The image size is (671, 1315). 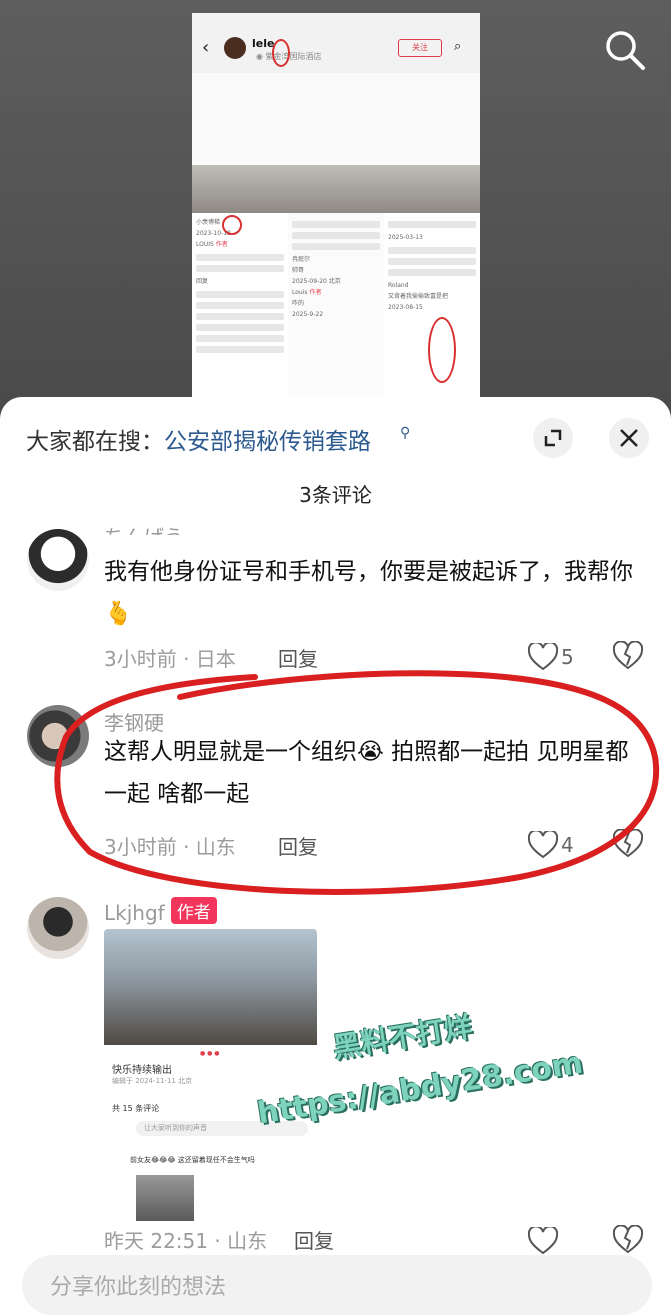 What do you see at coordinates (138, 1287) in the screenshot?
I see `comment-input-placeholder: 分享你此刻的想法` at bounding box center [138, 1287].